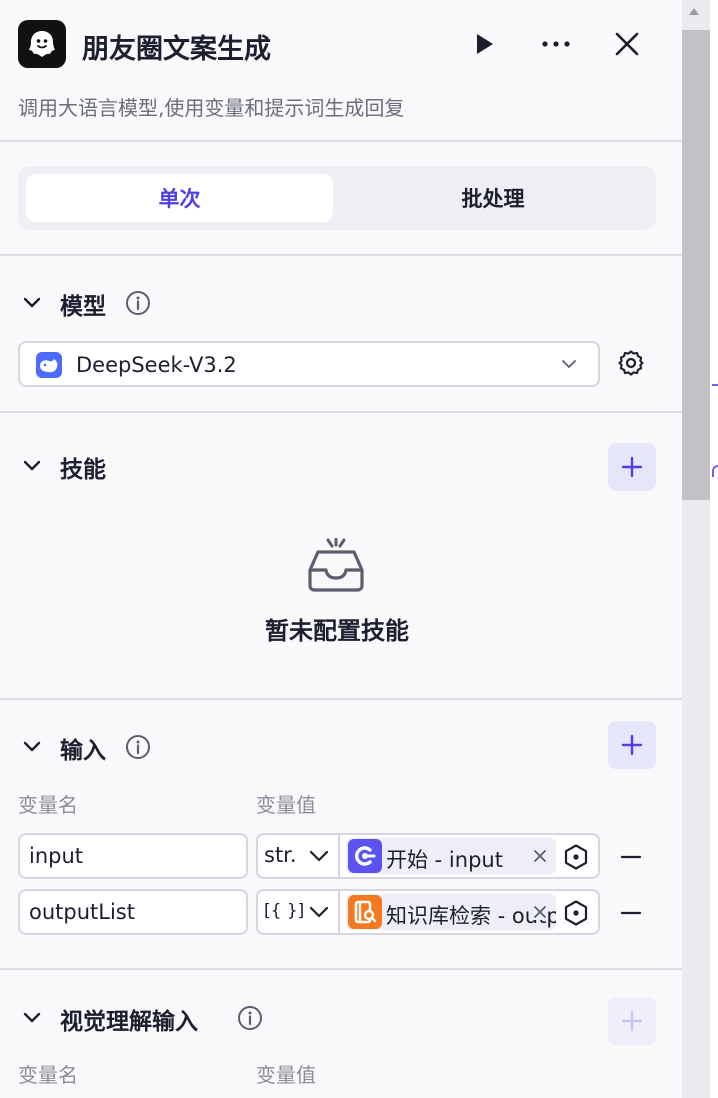  I want to click on node-description: 调用大语言模型,使用变量和提示词生成回复, so click(211, 106).